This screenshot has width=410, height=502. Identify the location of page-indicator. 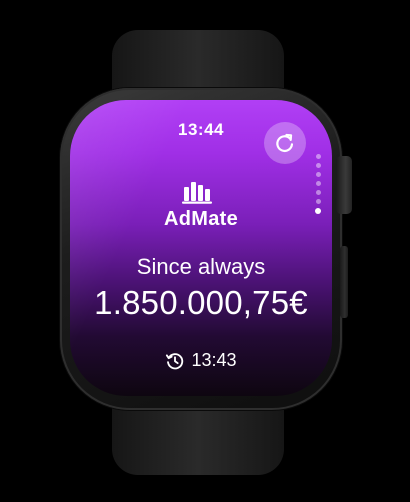
(318, 184).